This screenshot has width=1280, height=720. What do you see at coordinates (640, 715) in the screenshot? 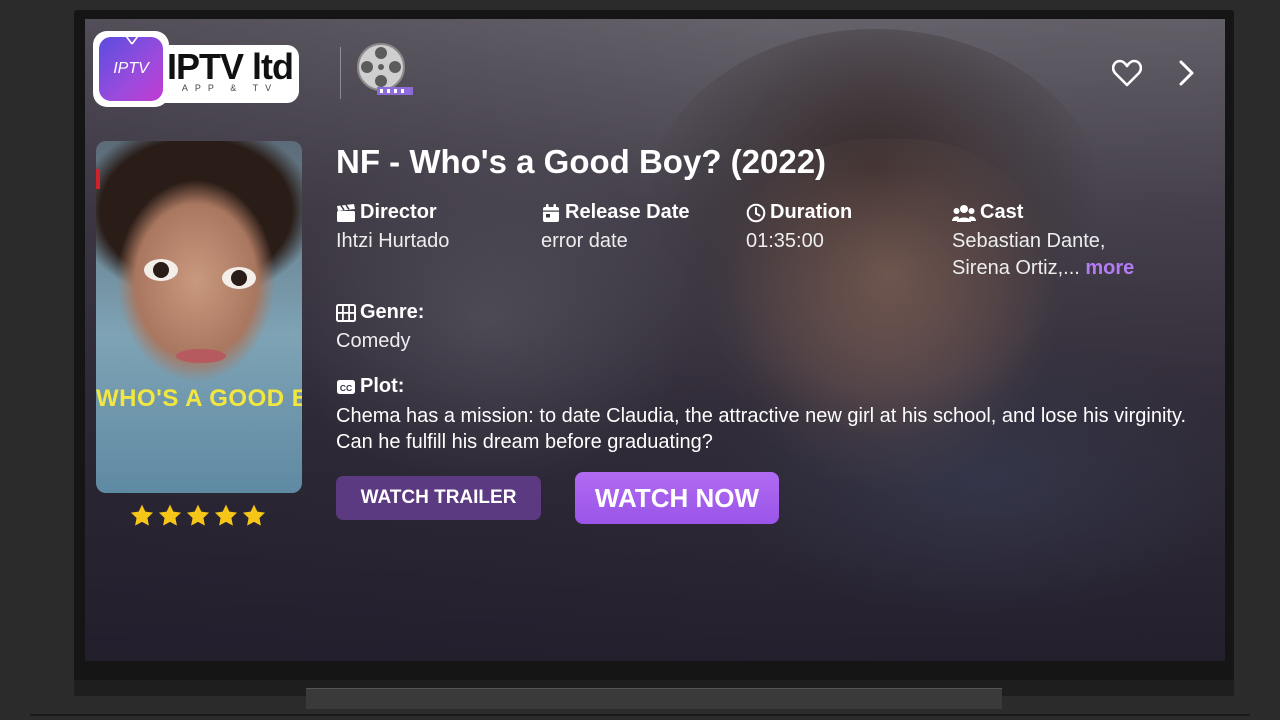
I see `floor-line` at bounding box center [640, 715].